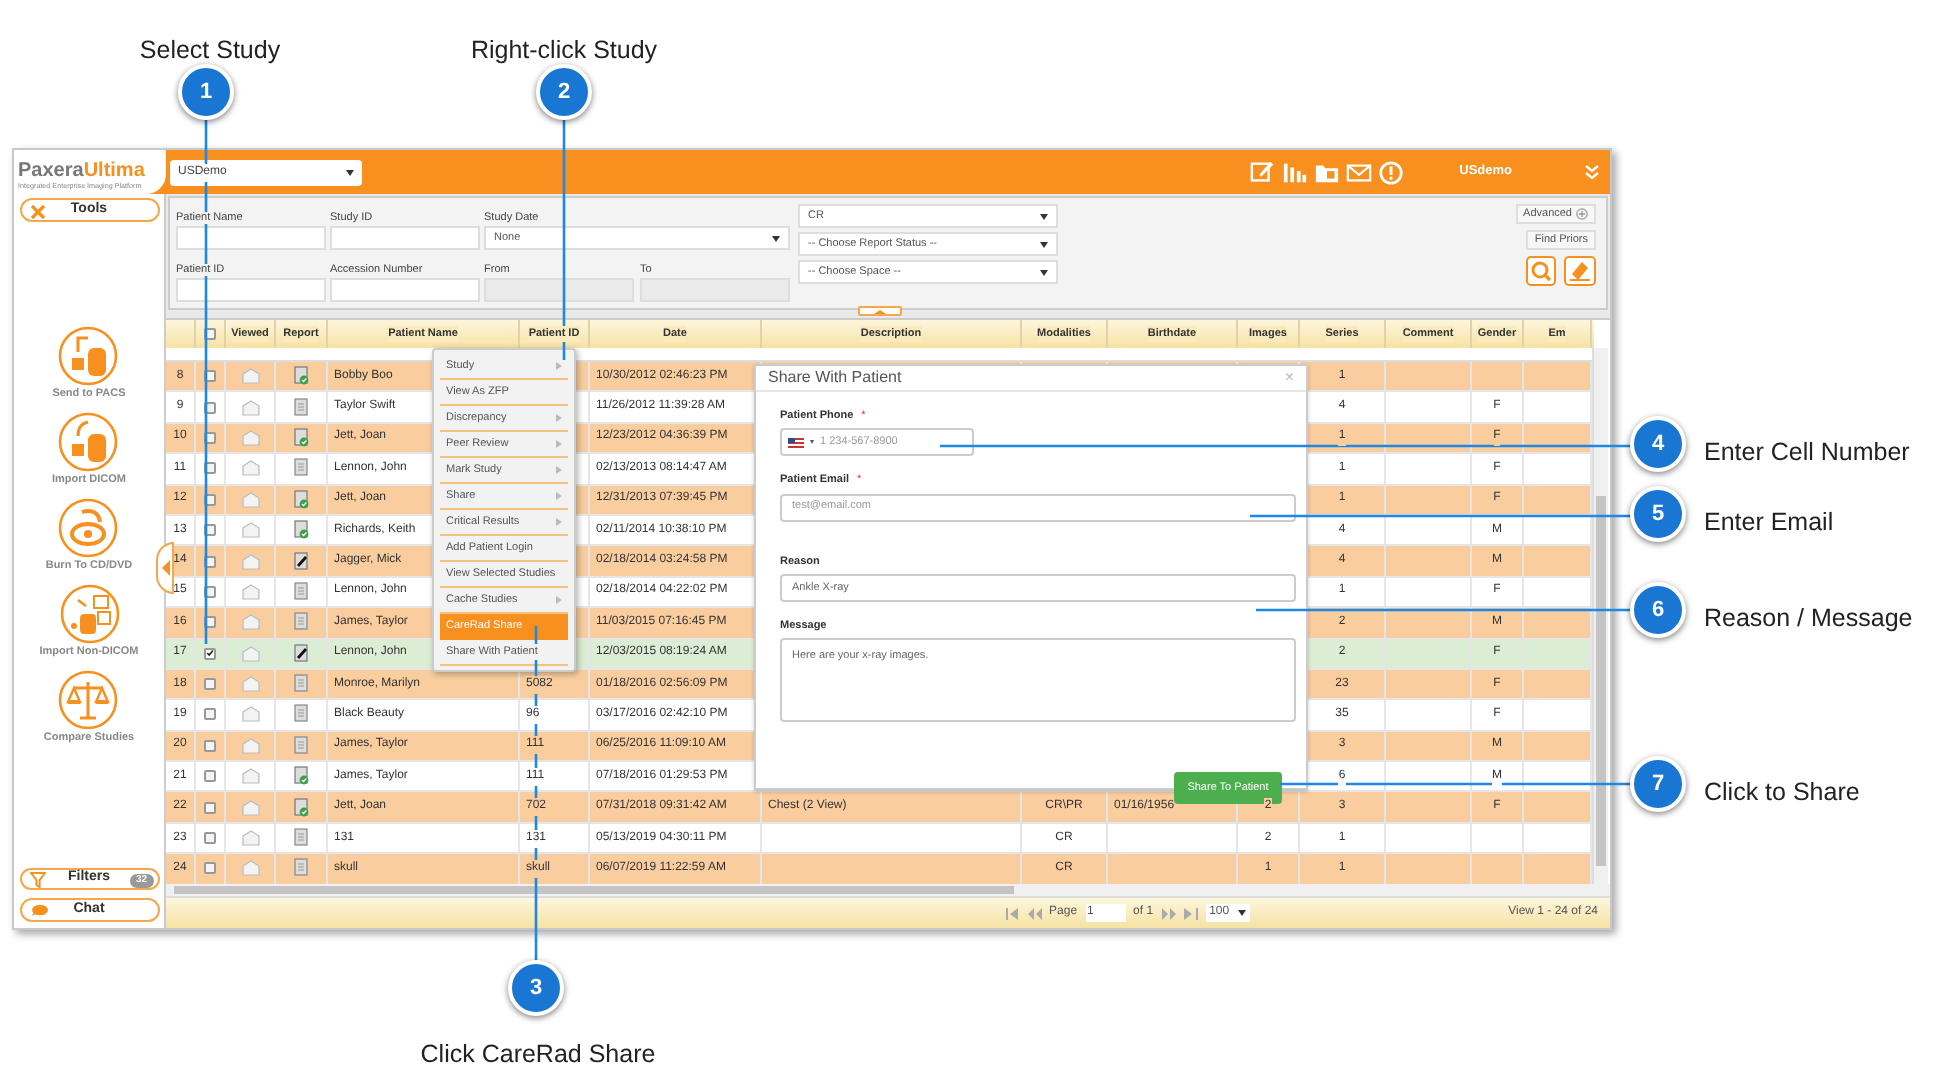 The width and height of the screenshot is (1956, 1092). Describe the element at coordinates (1808, 618) in the screenshot. I see `step-label: Reason / Message` at that location.